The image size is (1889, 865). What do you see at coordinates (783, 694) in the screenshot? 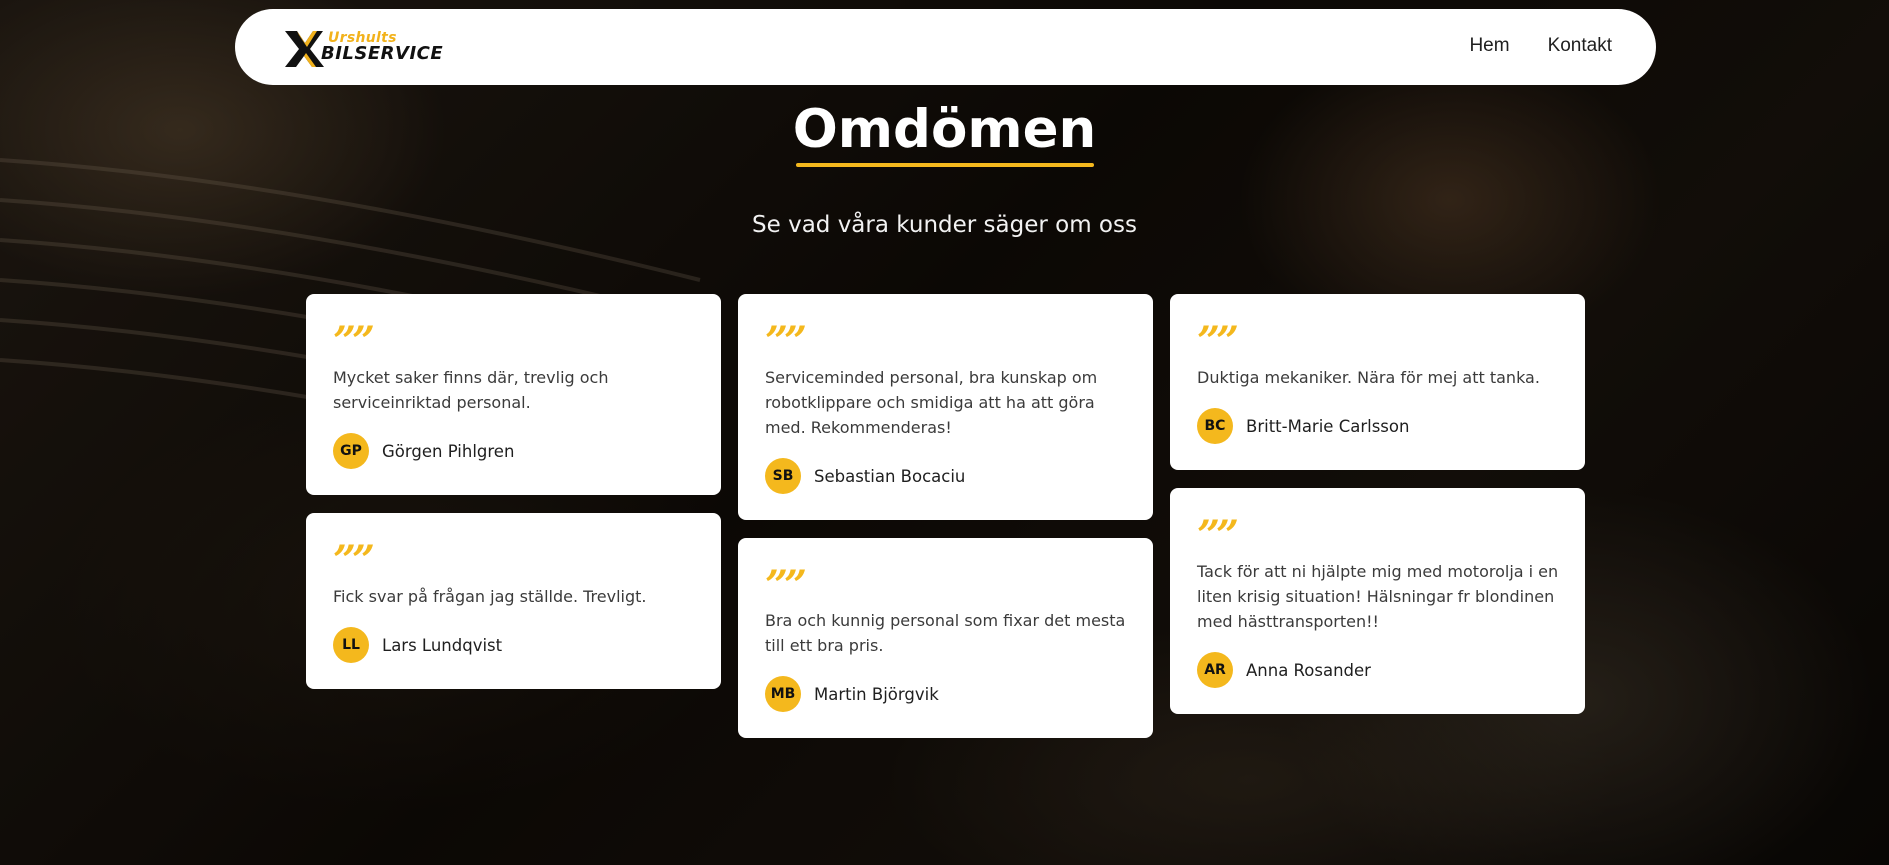
I see `avatar: MB` at bounding box center [783, 694].